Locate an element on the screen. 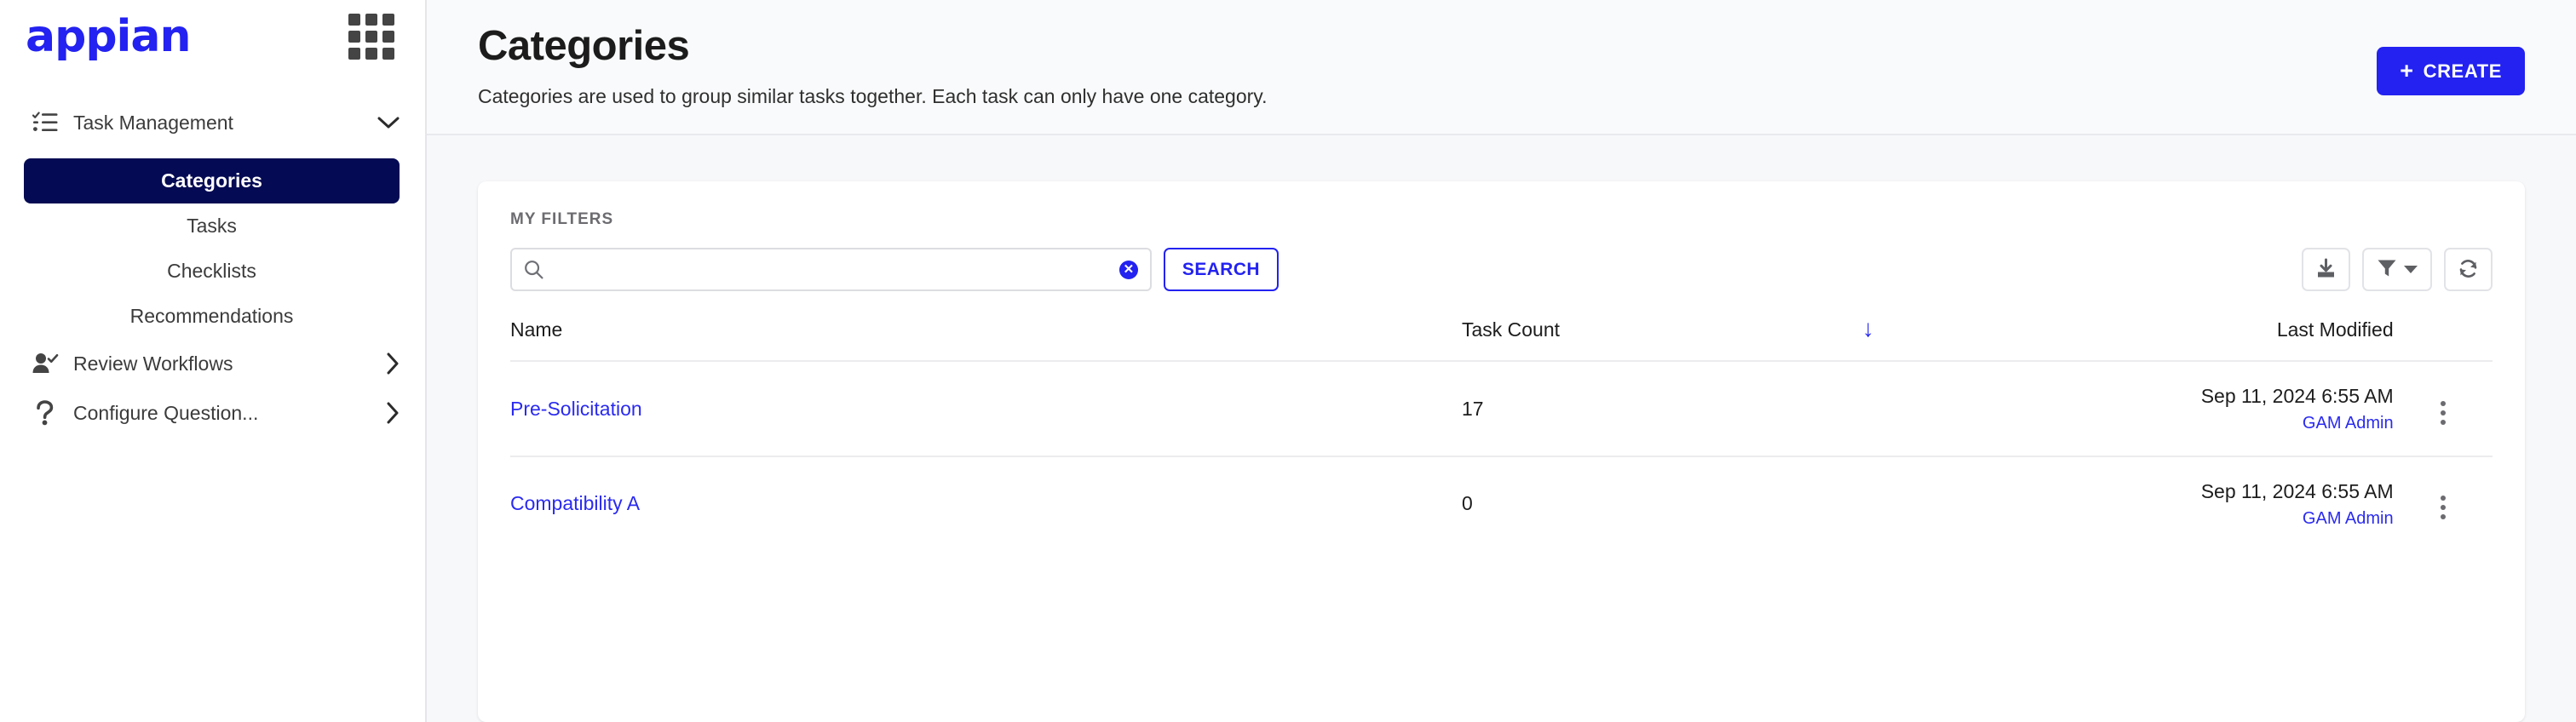 This screenshot has width=2576, height=722. sidebar-group-task-management: Task Management is located at coordinates (213, 122).